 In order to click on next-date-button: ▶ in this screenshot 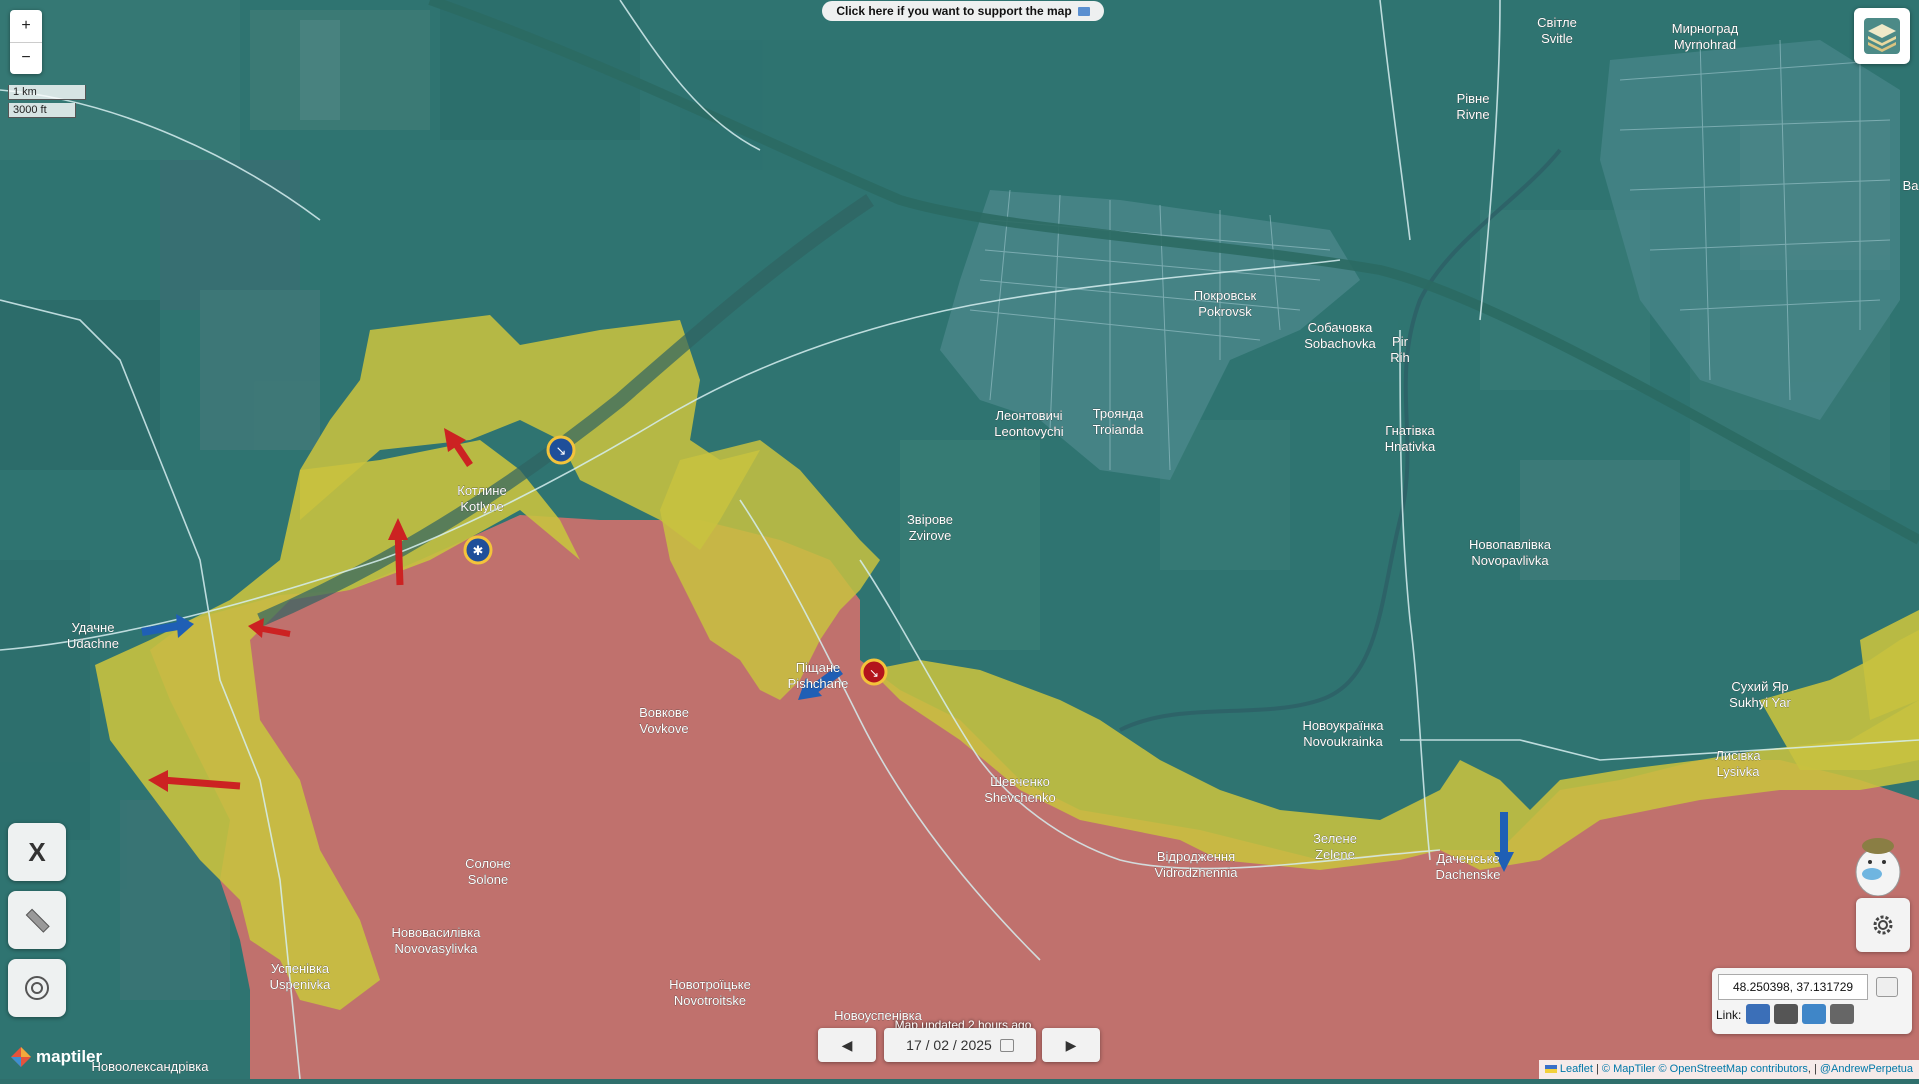, I will do `click(1071, 1045)`.